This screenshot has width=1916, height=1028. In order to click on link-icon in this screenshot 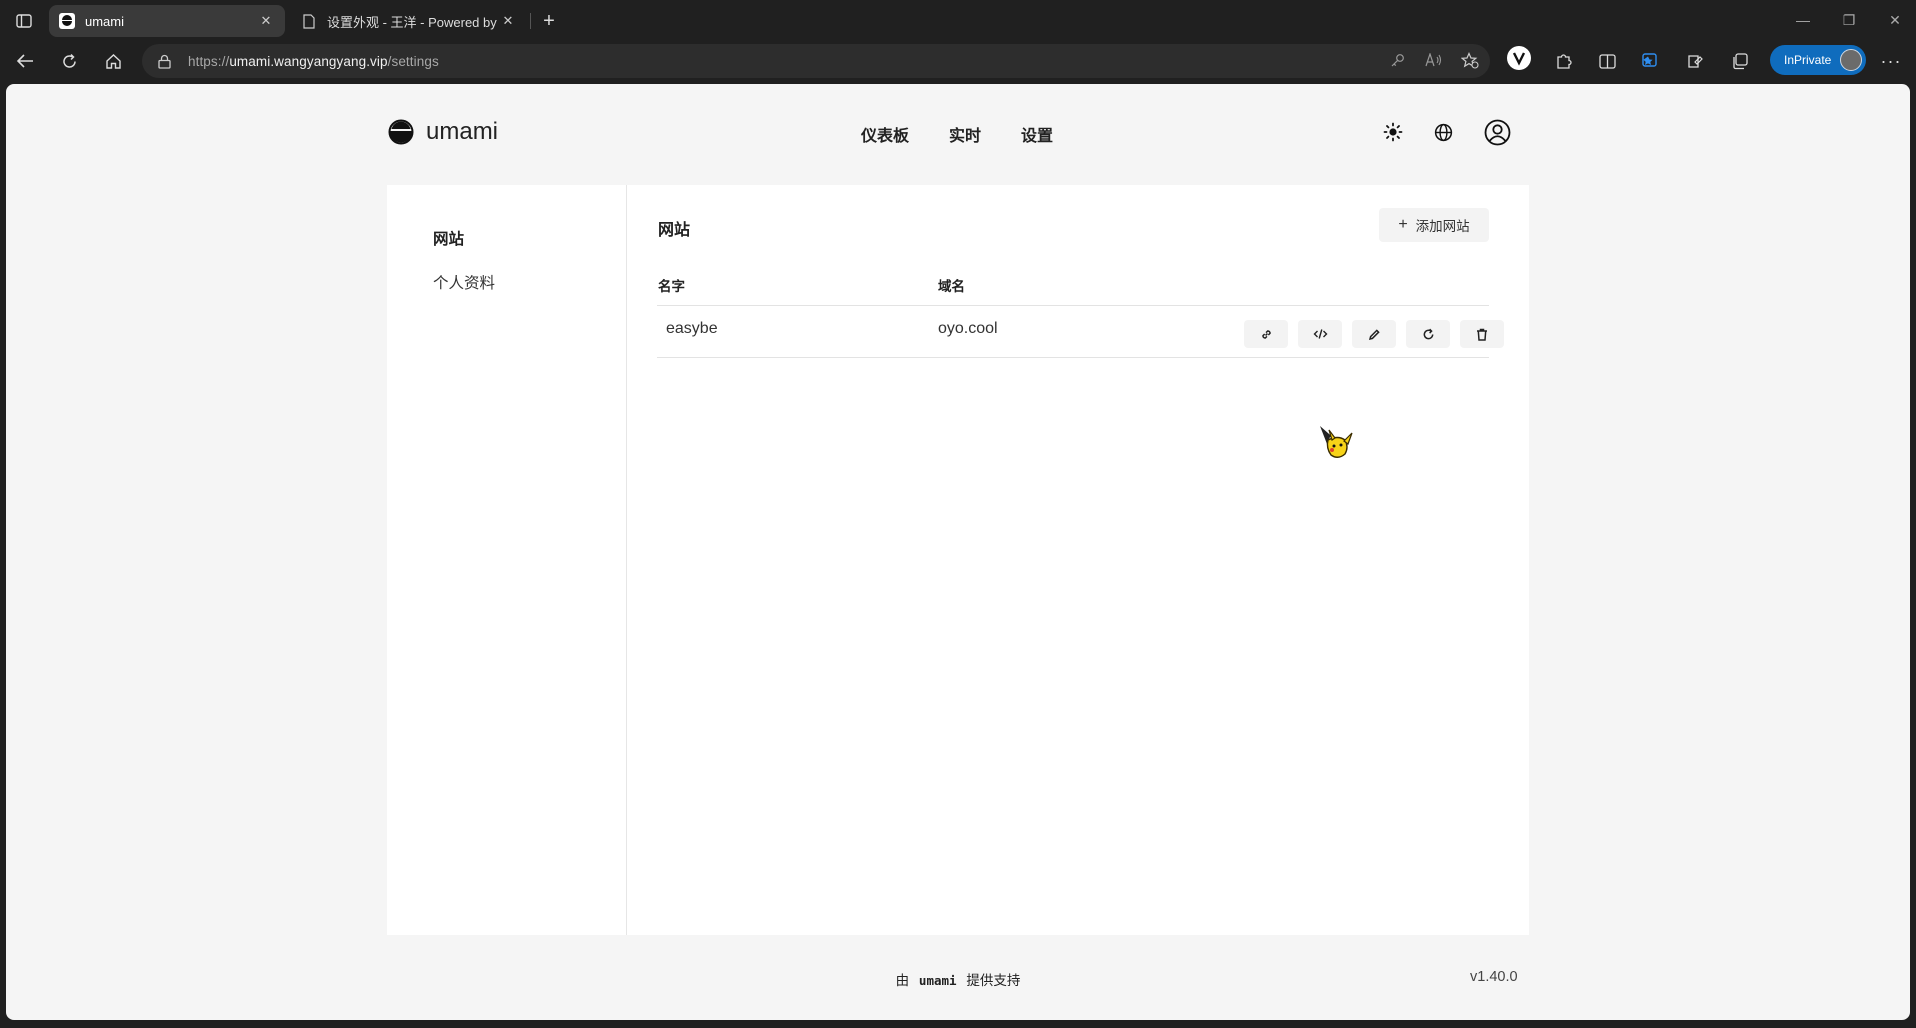, I will do `click(1266, 334)`.